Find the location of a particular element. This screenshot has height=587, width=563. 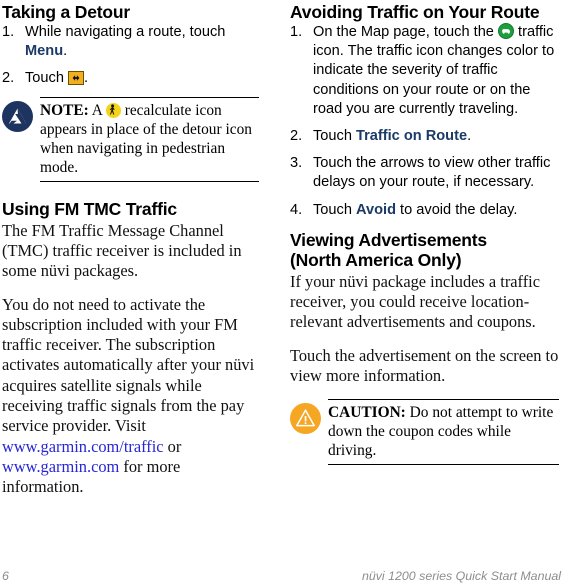

page-footer: 6 nüvi 1200 series Quick Start Manual is located at coordinates (281, 576).